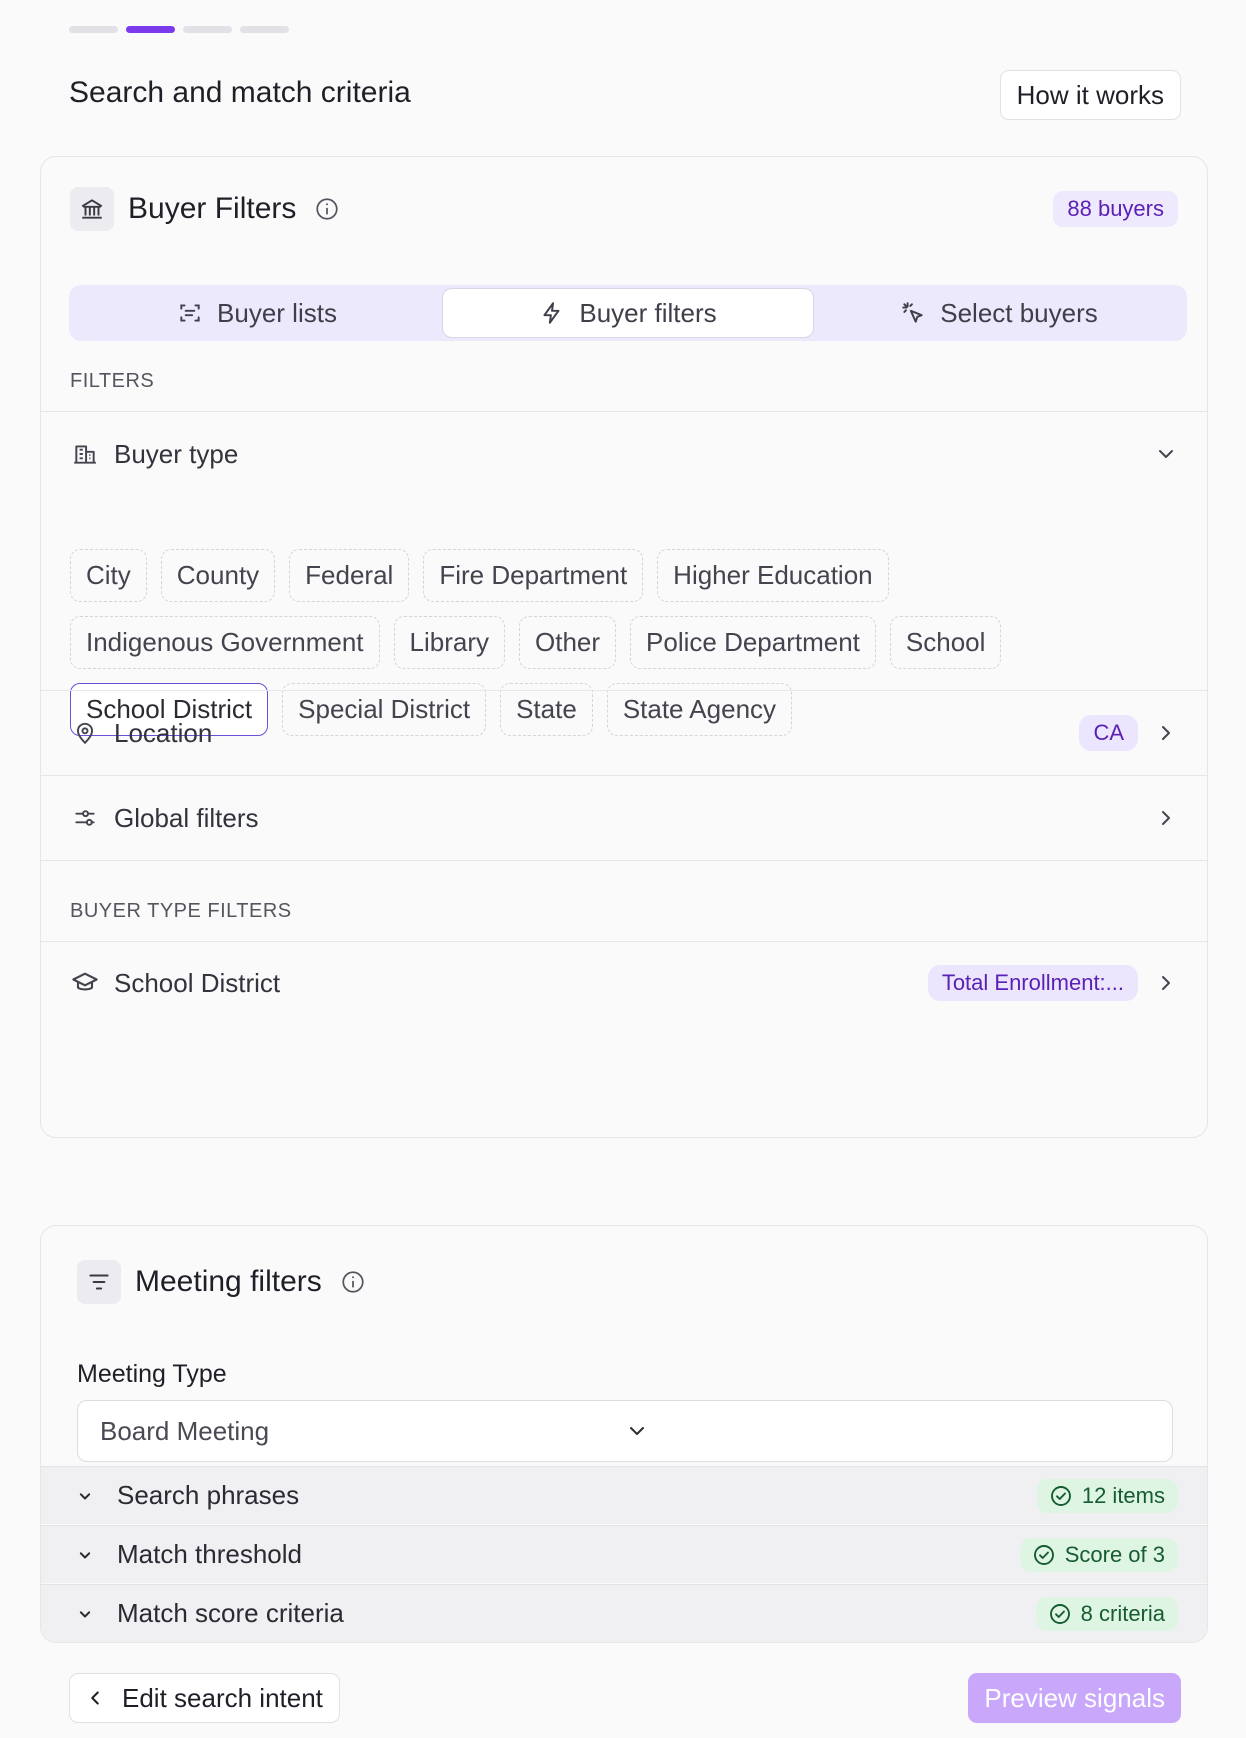 The width and height of the screenshot is (1246, 1738). What do you see at coordinates (624, 1613) in the screenshot?
I see `match-score-criteria-section: Match score criteria 8 criteria` at bounding box center [624, 1613].